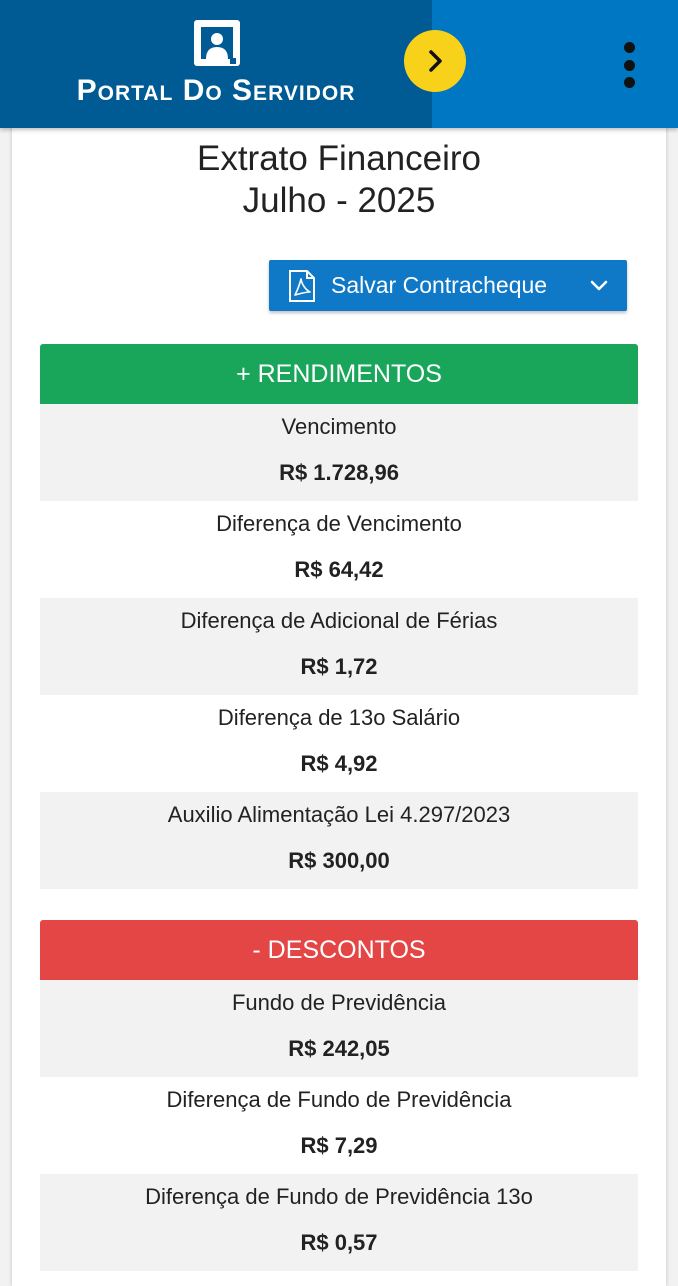 The height and width of the screenshot is (1286, 678). Describe the element at coordinates (339, 646) in the screenshot. I see `list-item: Diferença de Adicional de Férias R$ 1,72` at that location.